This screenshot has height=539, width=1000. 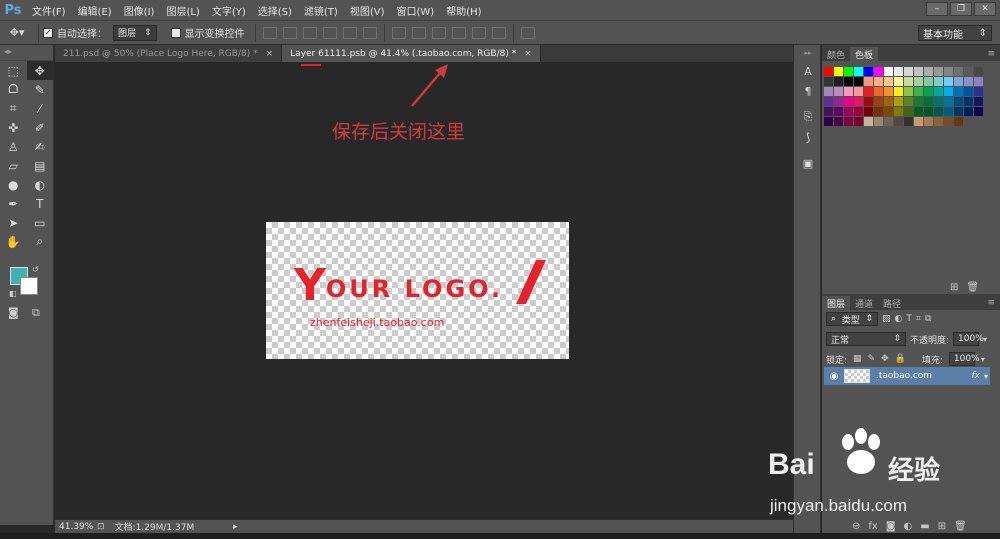 I want to click on brush-tool-icon: ✐, so click(x=40, y=127).